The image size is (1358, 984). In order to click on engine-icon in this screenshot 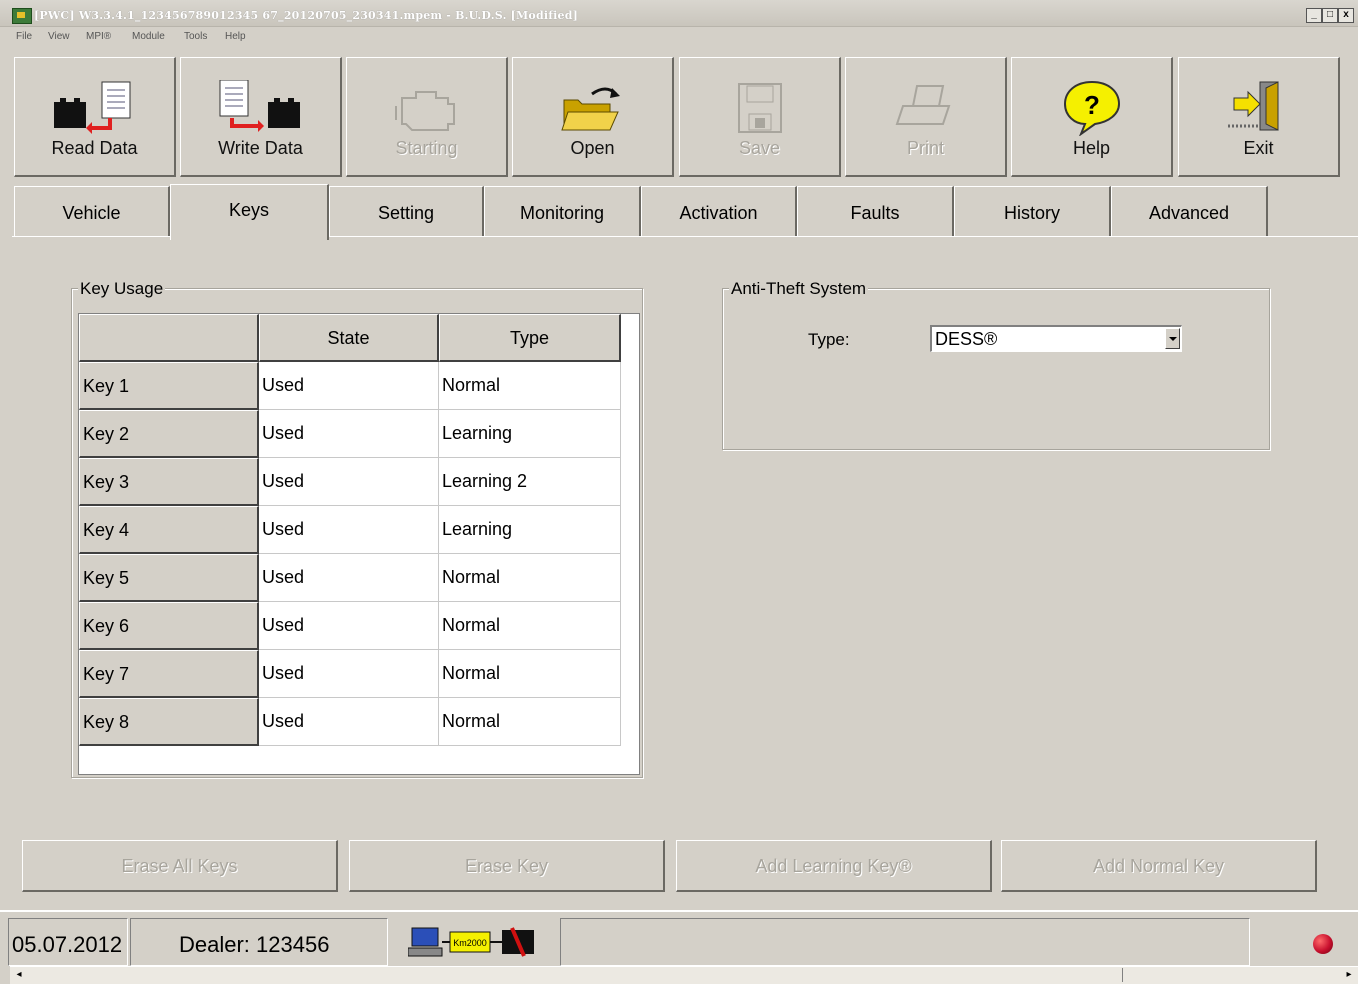, I will do `click(424, 111)`.